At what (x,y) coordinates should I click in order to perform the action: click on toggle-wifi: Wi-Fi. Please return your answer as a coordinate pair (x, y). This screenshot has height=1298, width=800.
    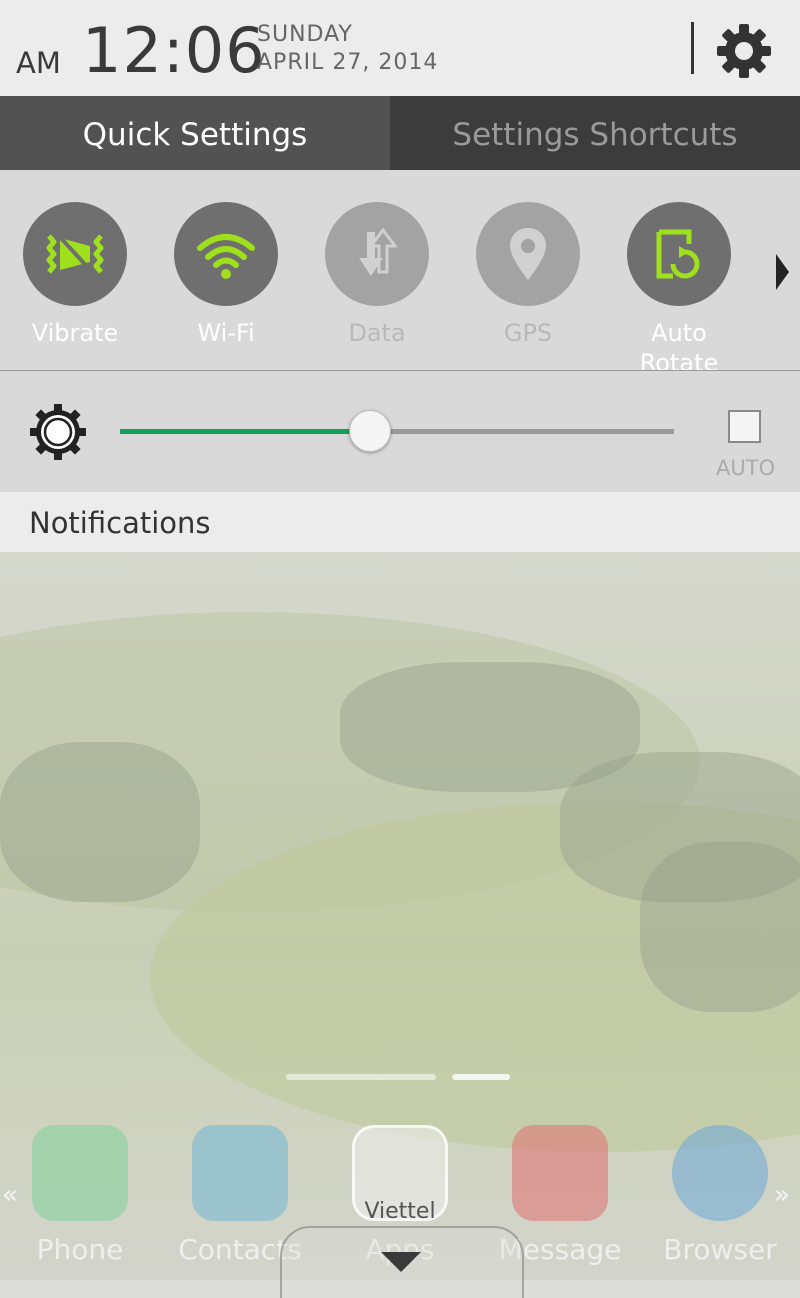
    Looking at the image, I should click on (226, 286).